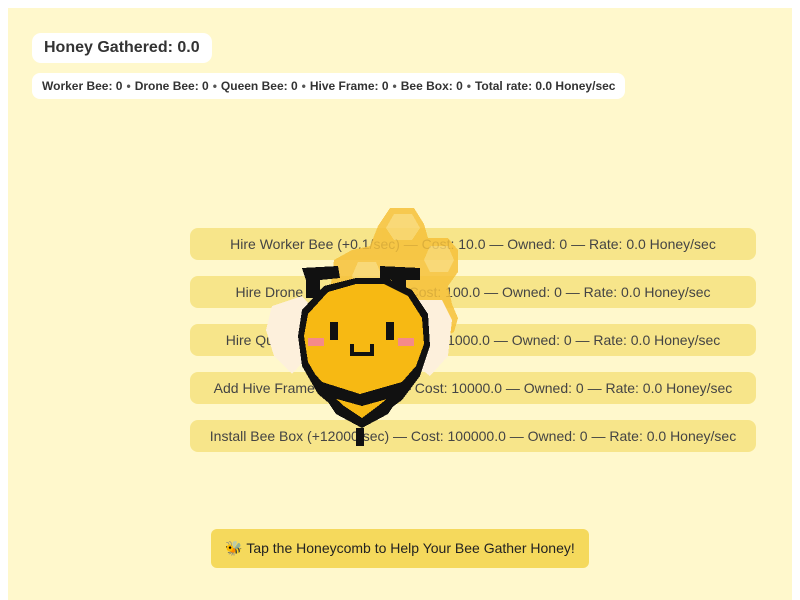  Describe the element at coordinates (122, 48) in the screenshot. I see `honey-counter: Honey Gathered: 0.0` at that location.